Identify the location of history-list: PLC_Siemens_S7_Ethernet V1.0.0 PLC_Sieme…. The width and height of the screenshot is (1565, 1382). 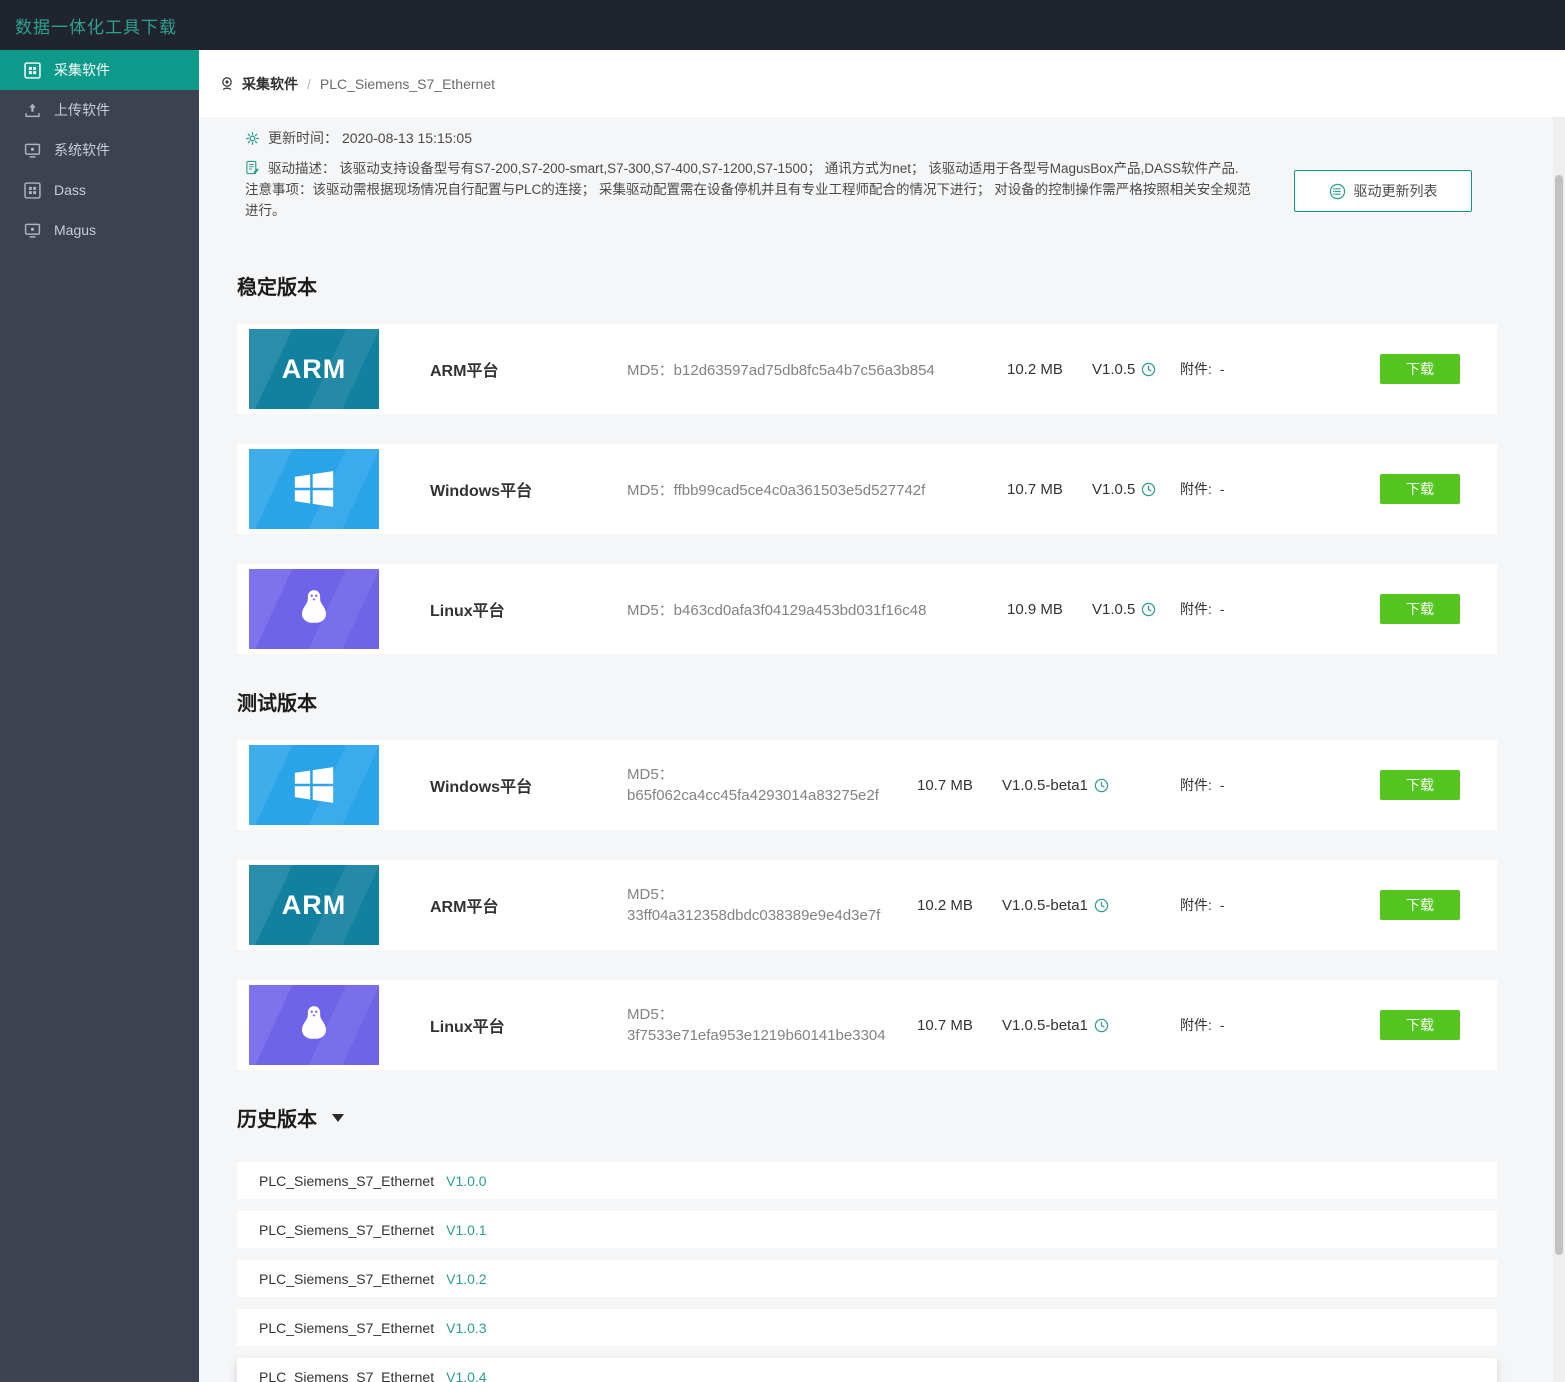
(867, 1272).